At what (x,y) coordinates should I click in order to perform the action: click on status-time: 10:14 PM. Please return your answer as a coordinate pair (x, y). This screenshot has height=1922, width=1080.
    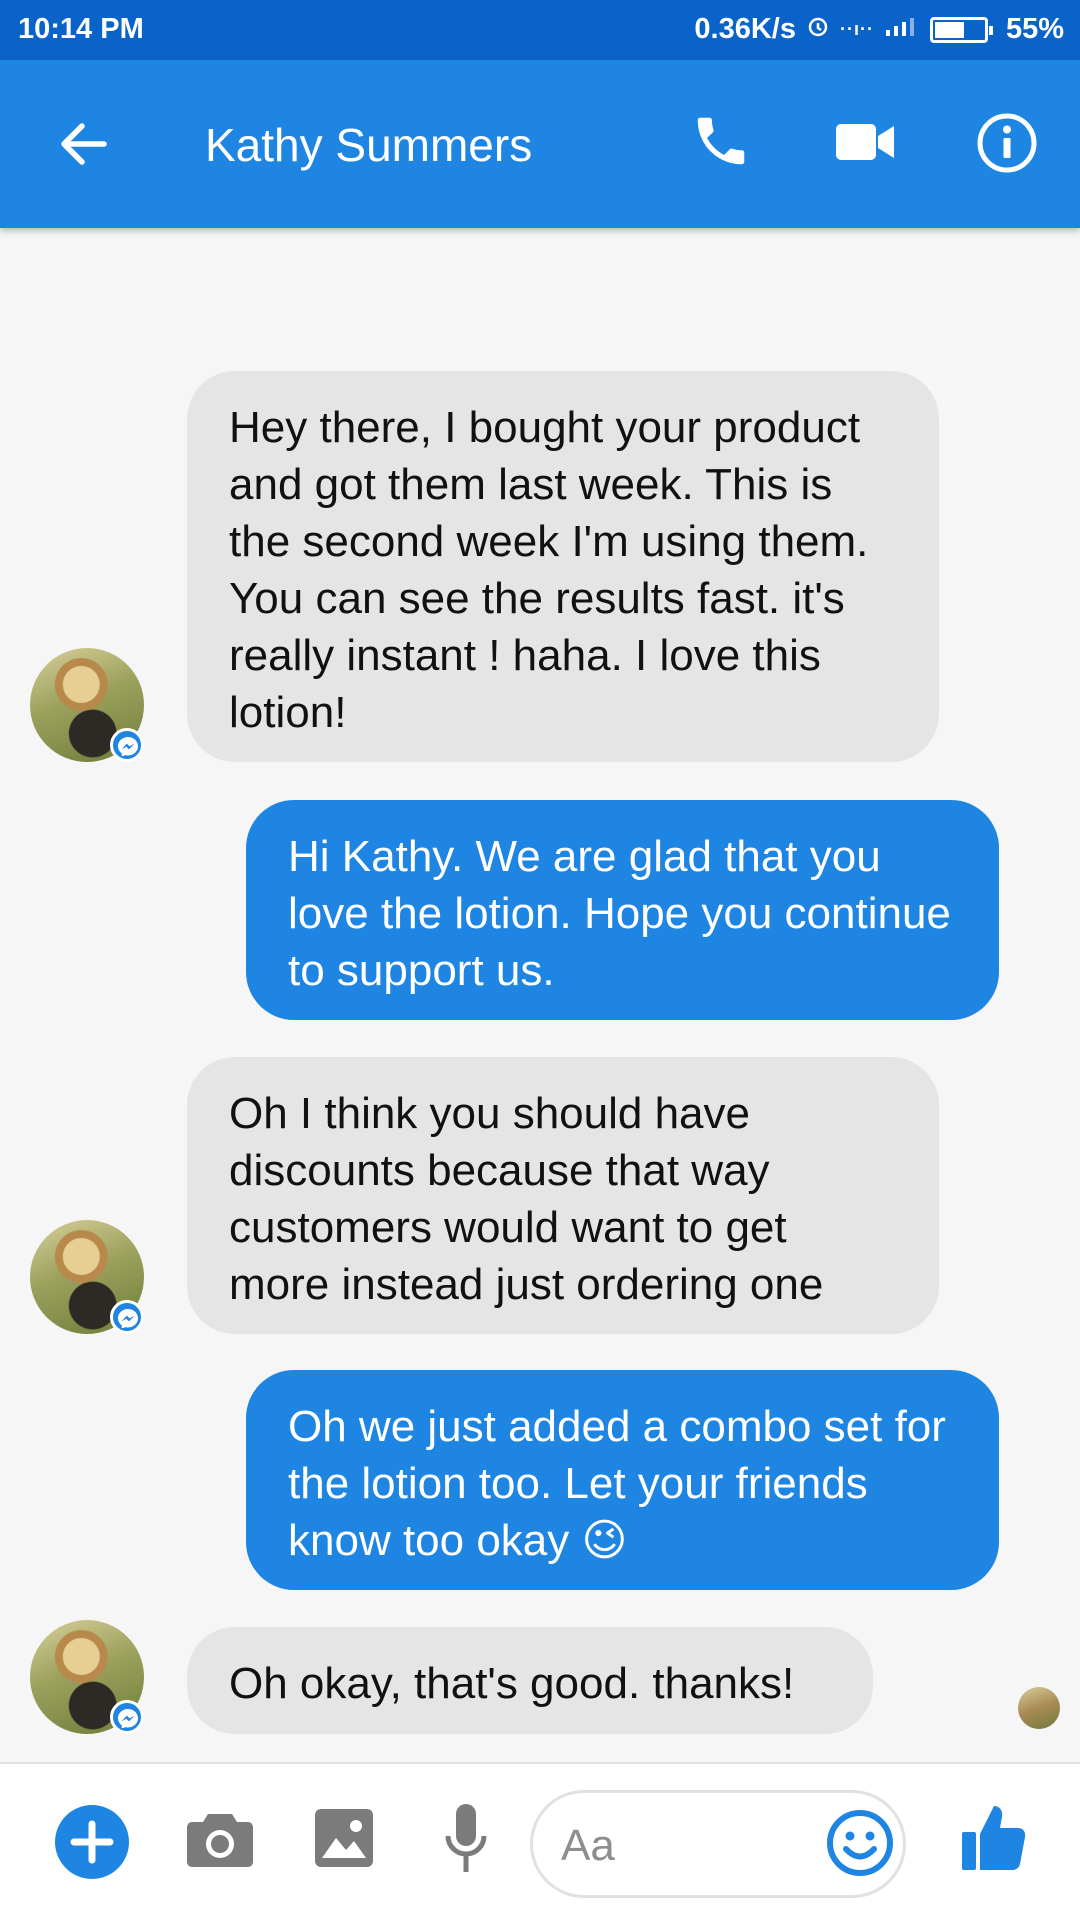
    Looking at the image, I should click on (81, 29).